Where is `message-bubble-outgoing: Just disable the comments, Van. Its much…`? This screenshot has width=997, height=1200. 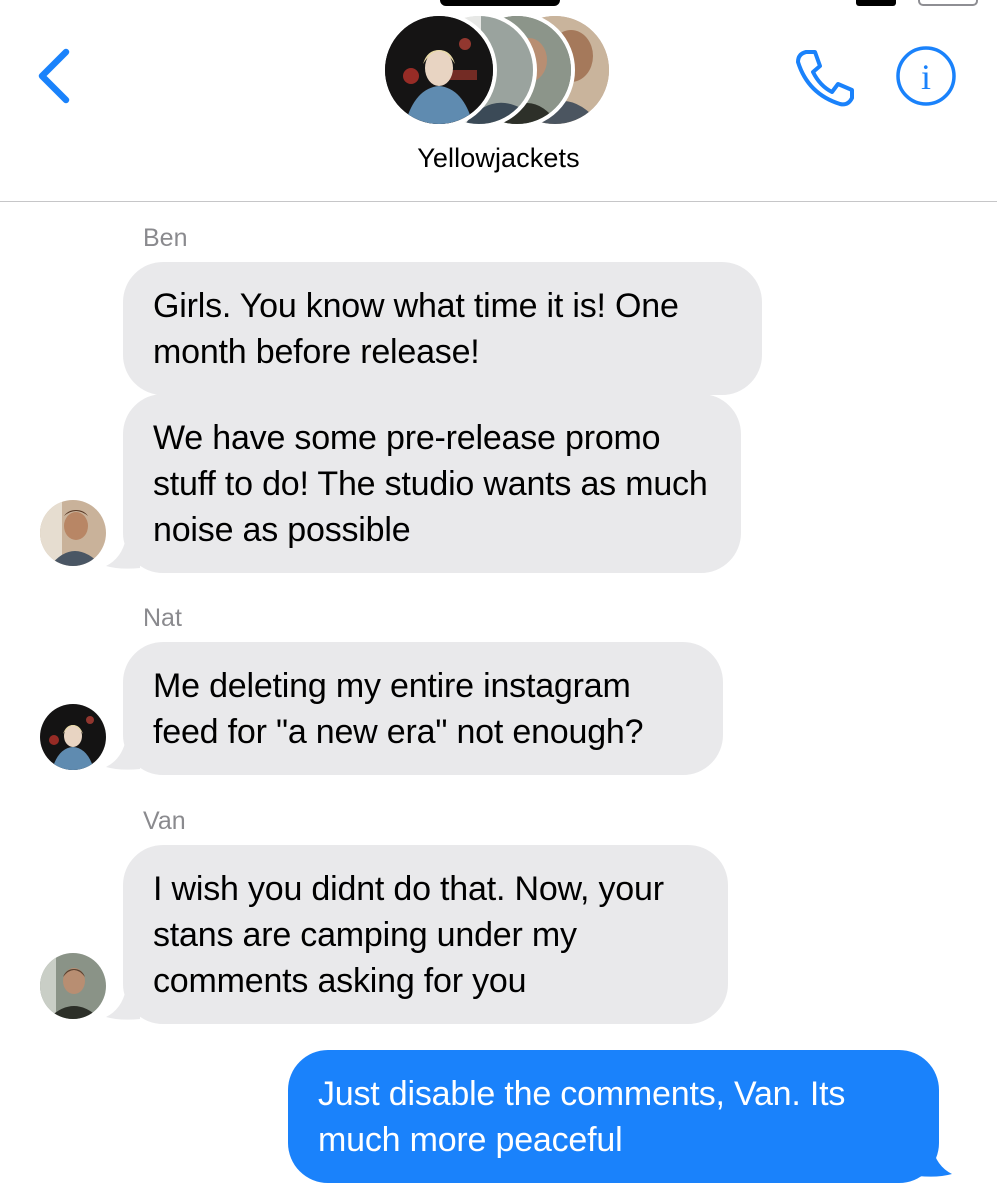 message-bubble-outgoing: Just disable the comments, Van. Its much… is located at coordinates (613, 1116).